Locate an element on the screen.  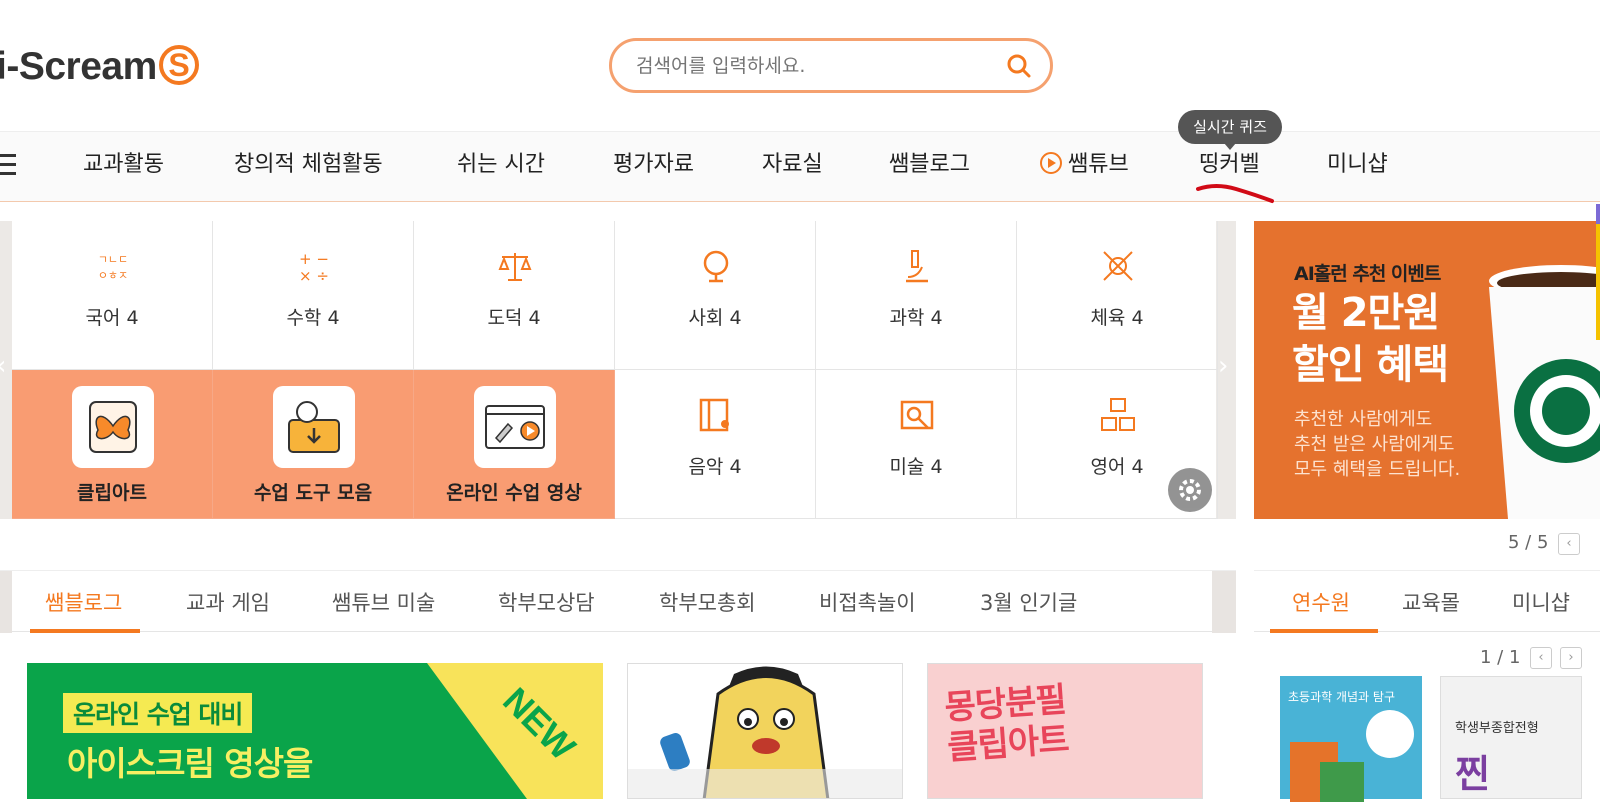
math-icon: + −× ÷ is located at coordinates (314, 267).